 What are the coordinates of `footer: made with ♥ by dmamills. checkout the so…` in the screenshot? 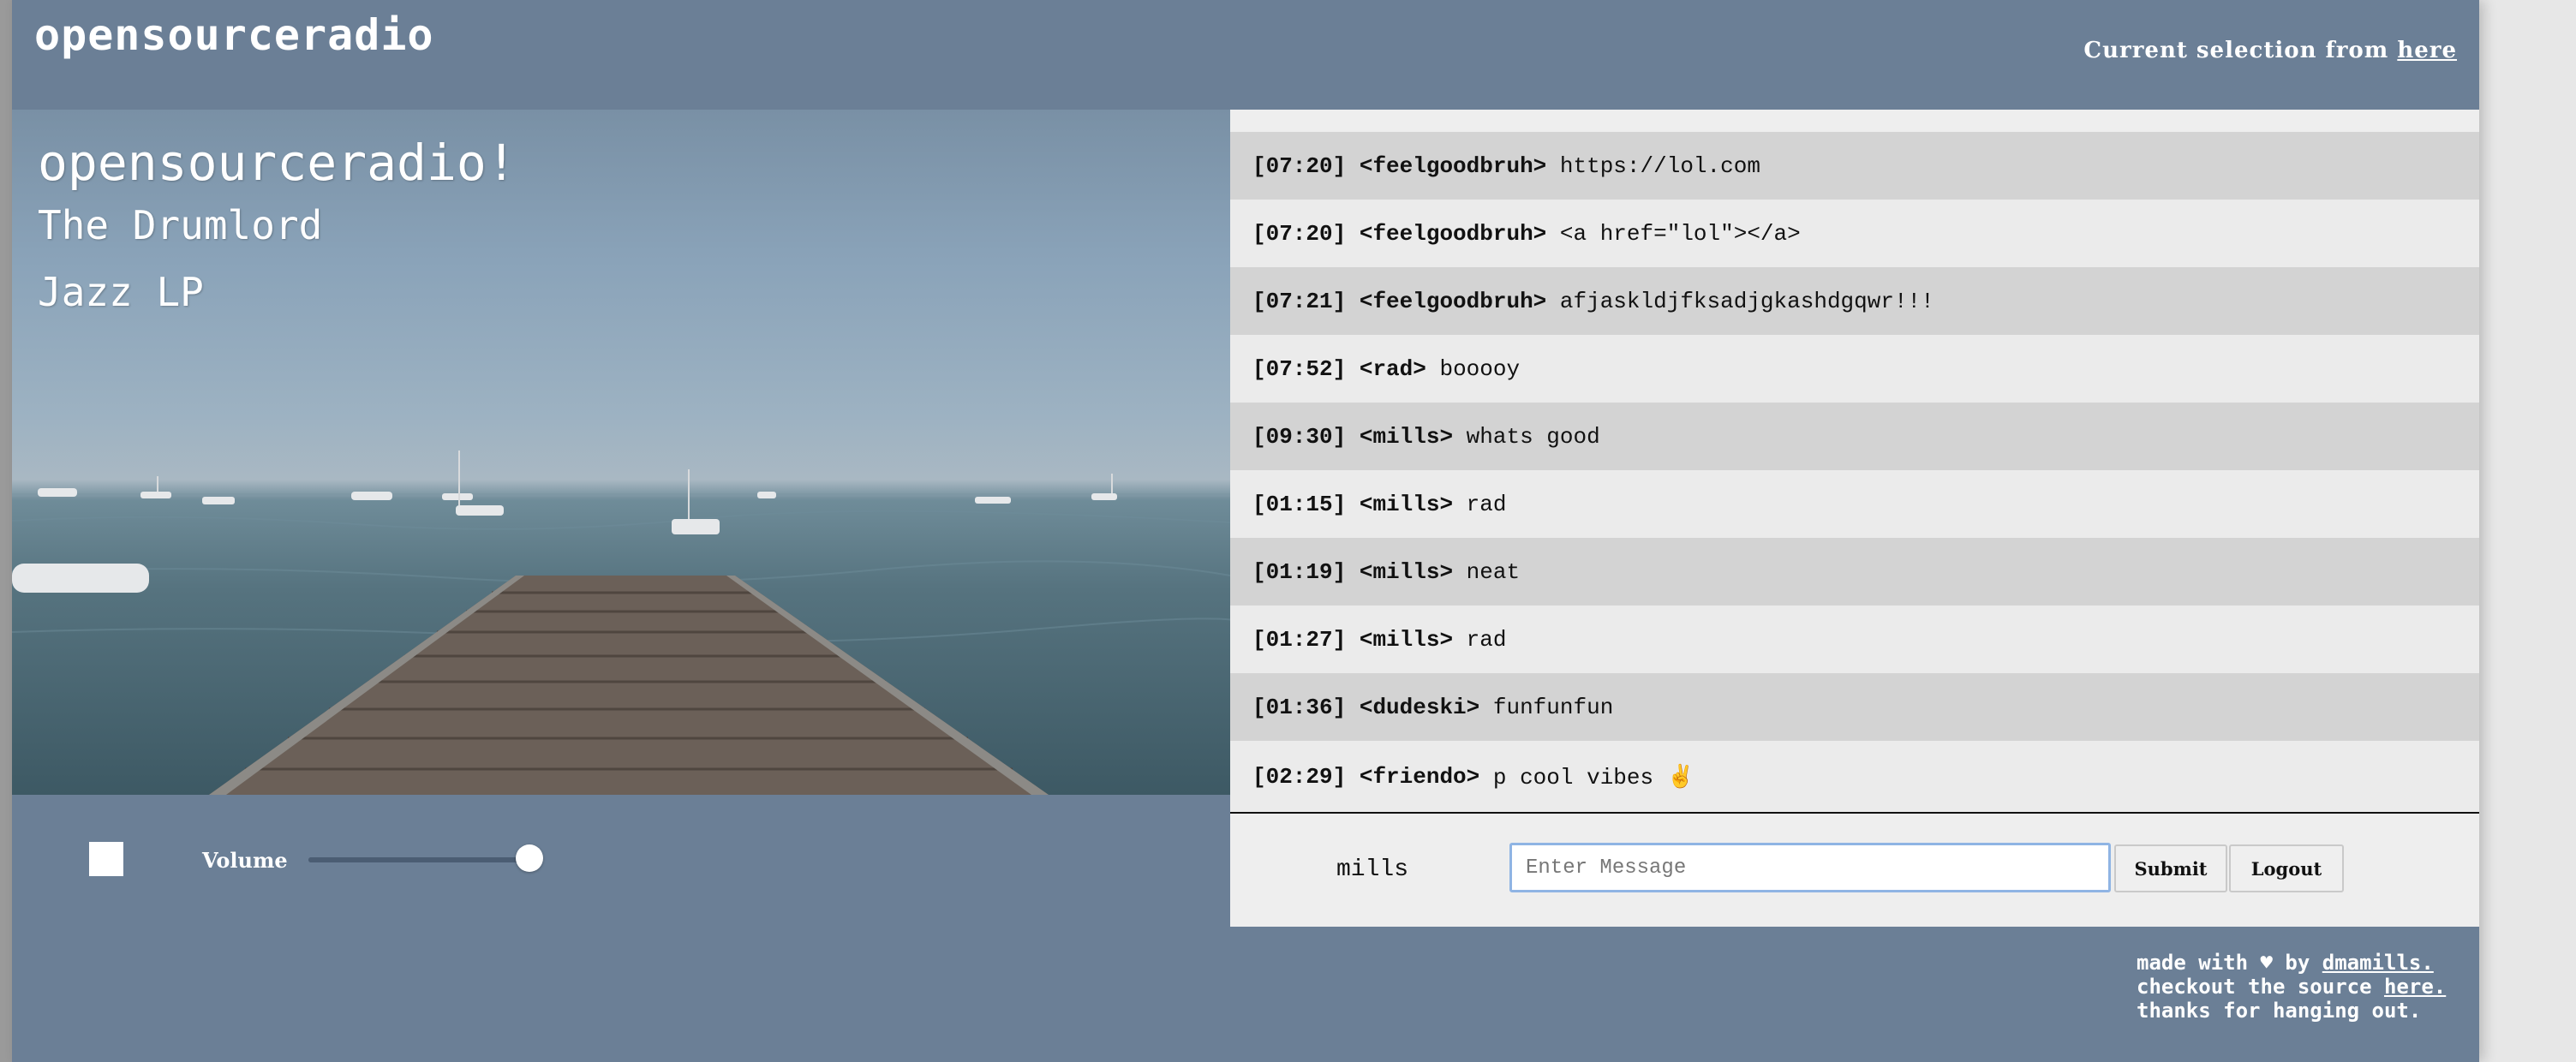 It's located at (2292, 987).